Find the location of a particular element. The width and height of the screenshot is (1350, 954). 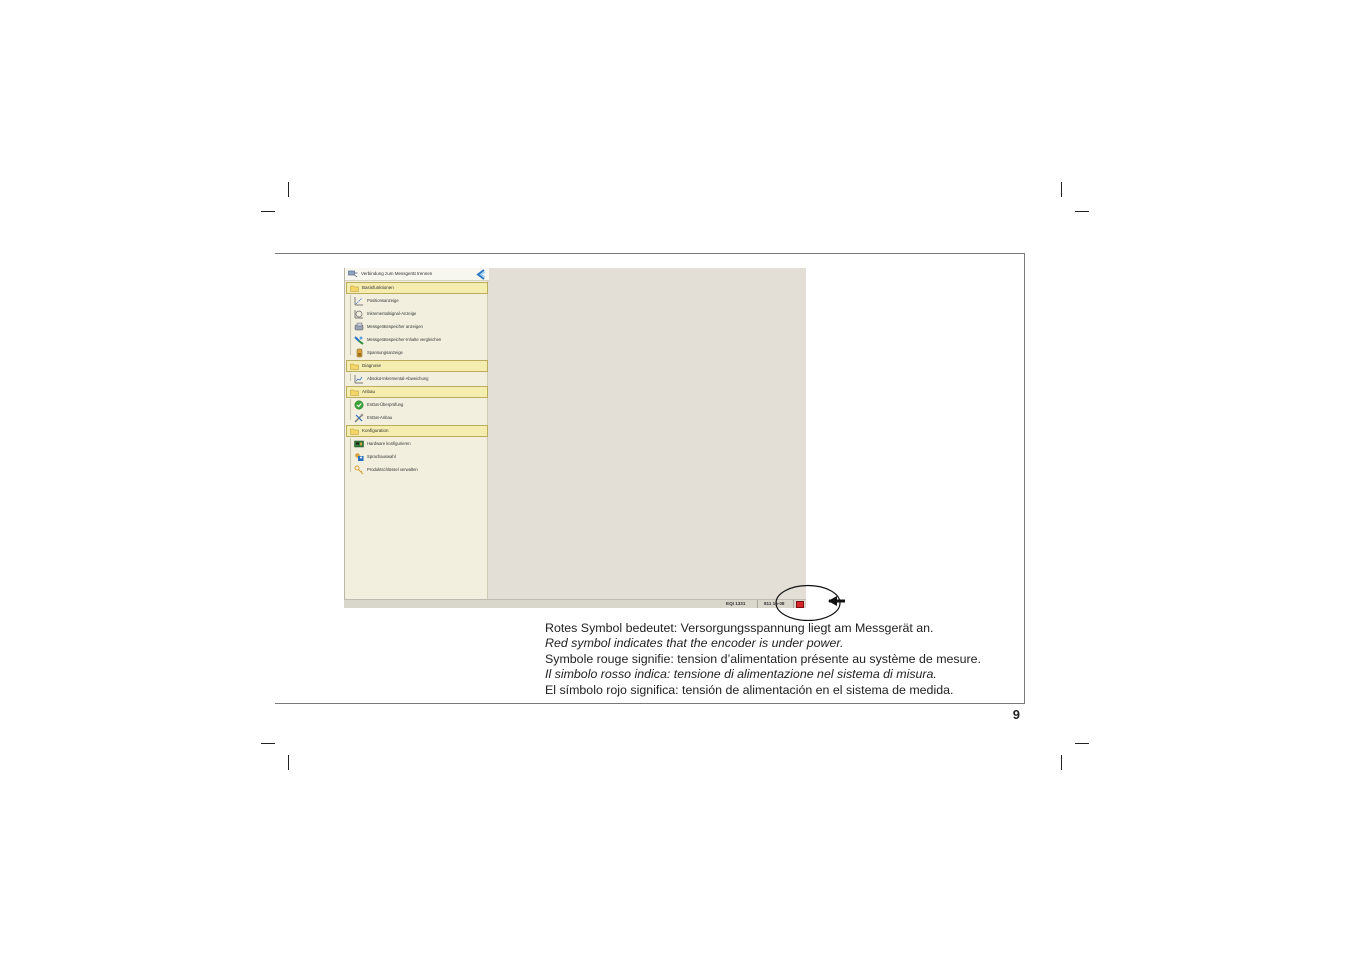

tree-item: Hardware konfigurieren is located at coordinates (417, 444).